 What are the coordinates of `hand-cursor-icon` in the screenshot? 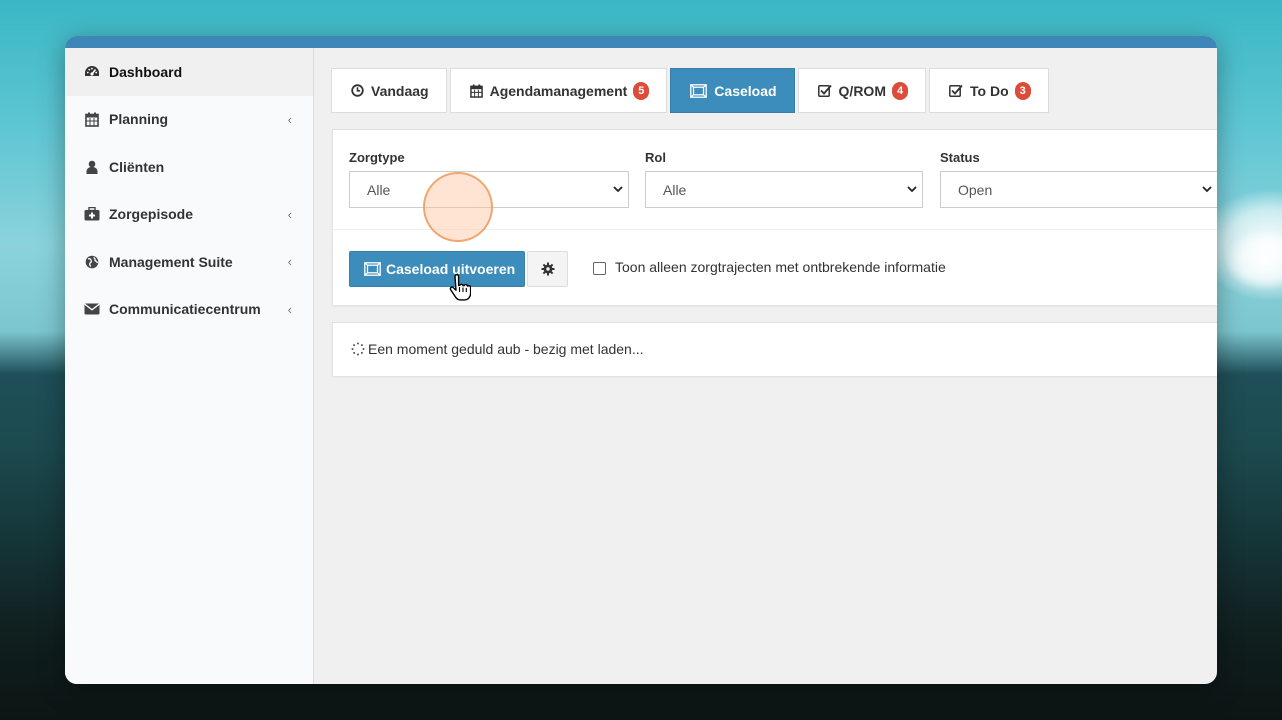 It's located at (459, 290).